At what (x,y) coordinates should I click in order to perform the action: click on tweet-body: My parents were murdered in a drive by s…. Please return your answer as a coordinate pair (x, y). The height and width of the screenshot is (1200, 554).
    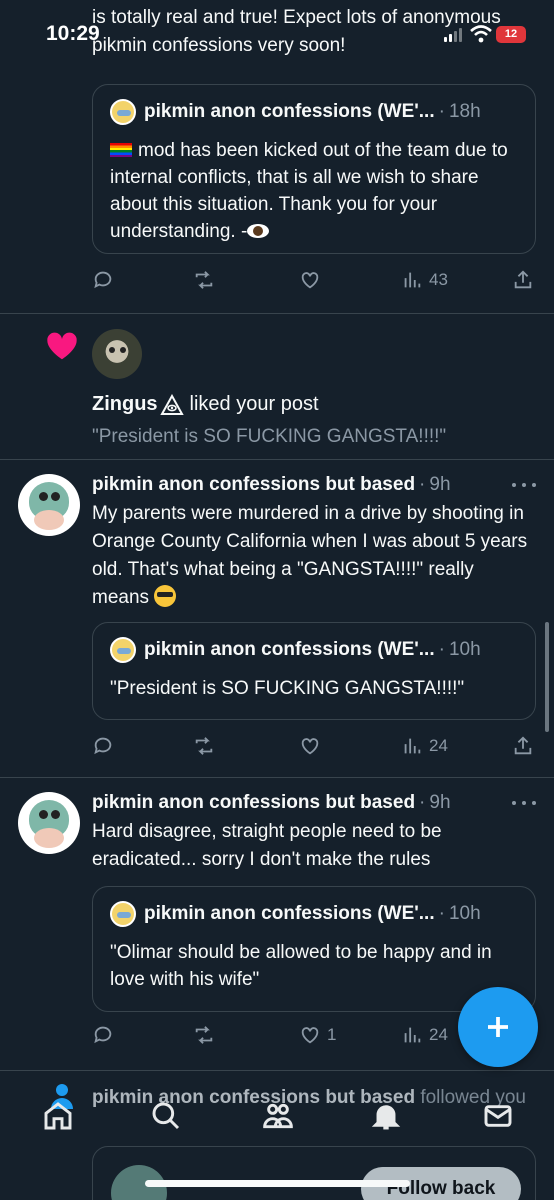
    Looking at the image, I should click on (312, 556).